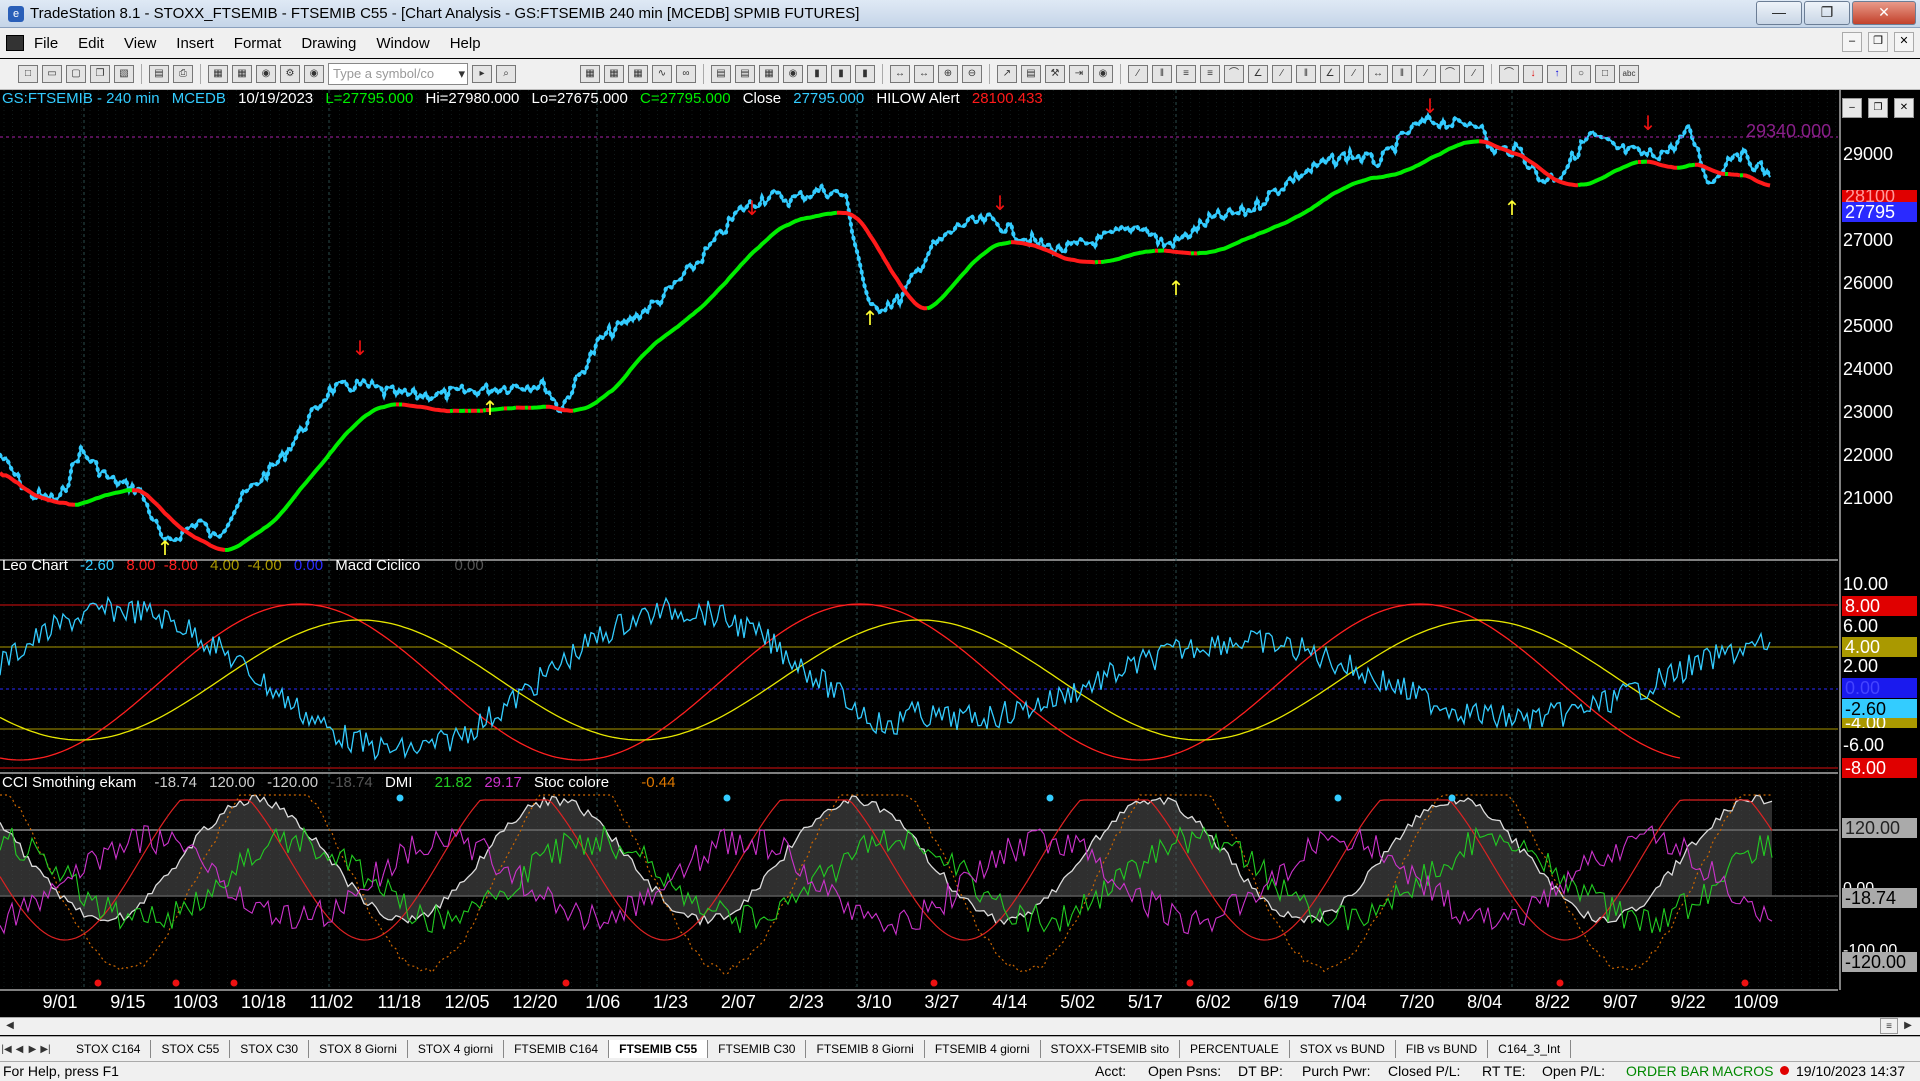  What do you see at coordinates (76, 74) in the screenshot?
I see `new-window-icon: ▢` at bounding box center [76, 74].